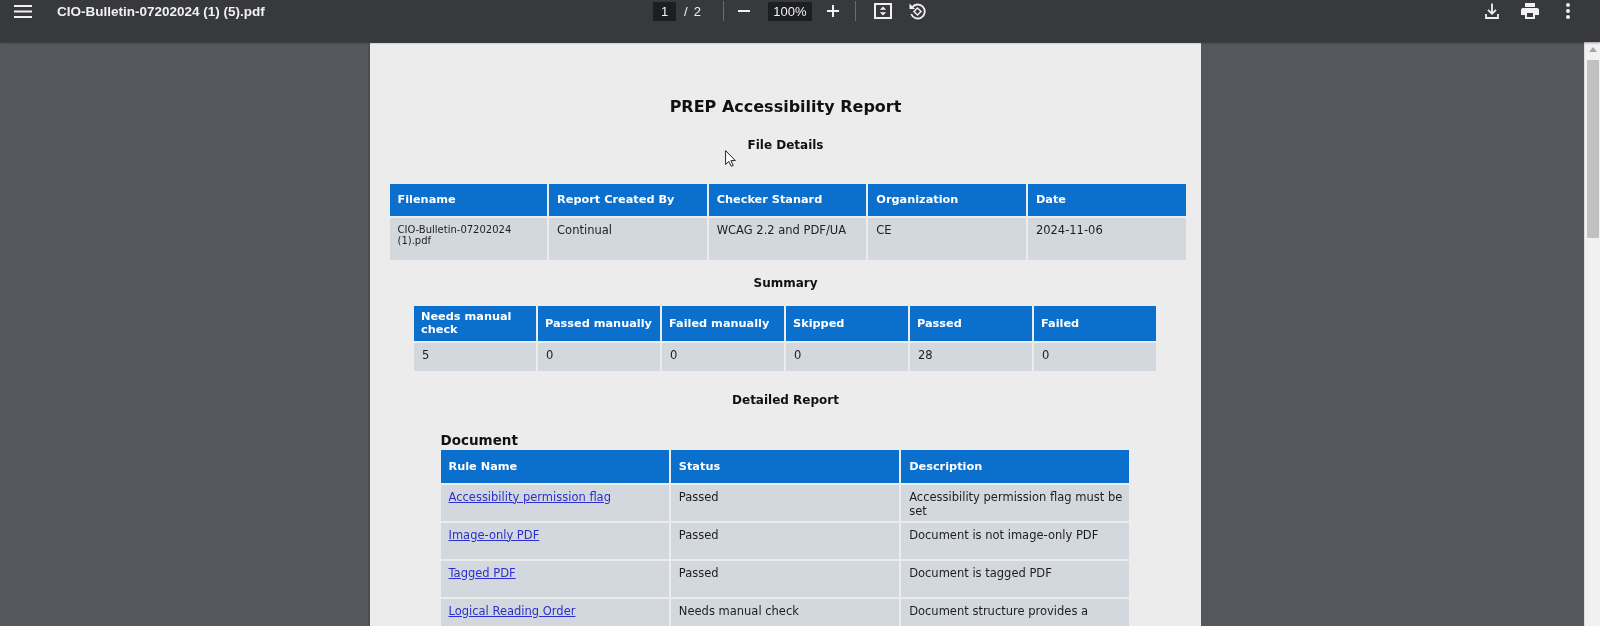 This screenshot has height=626, width=1600. I want to click on more-icon, so click(1567, 11).